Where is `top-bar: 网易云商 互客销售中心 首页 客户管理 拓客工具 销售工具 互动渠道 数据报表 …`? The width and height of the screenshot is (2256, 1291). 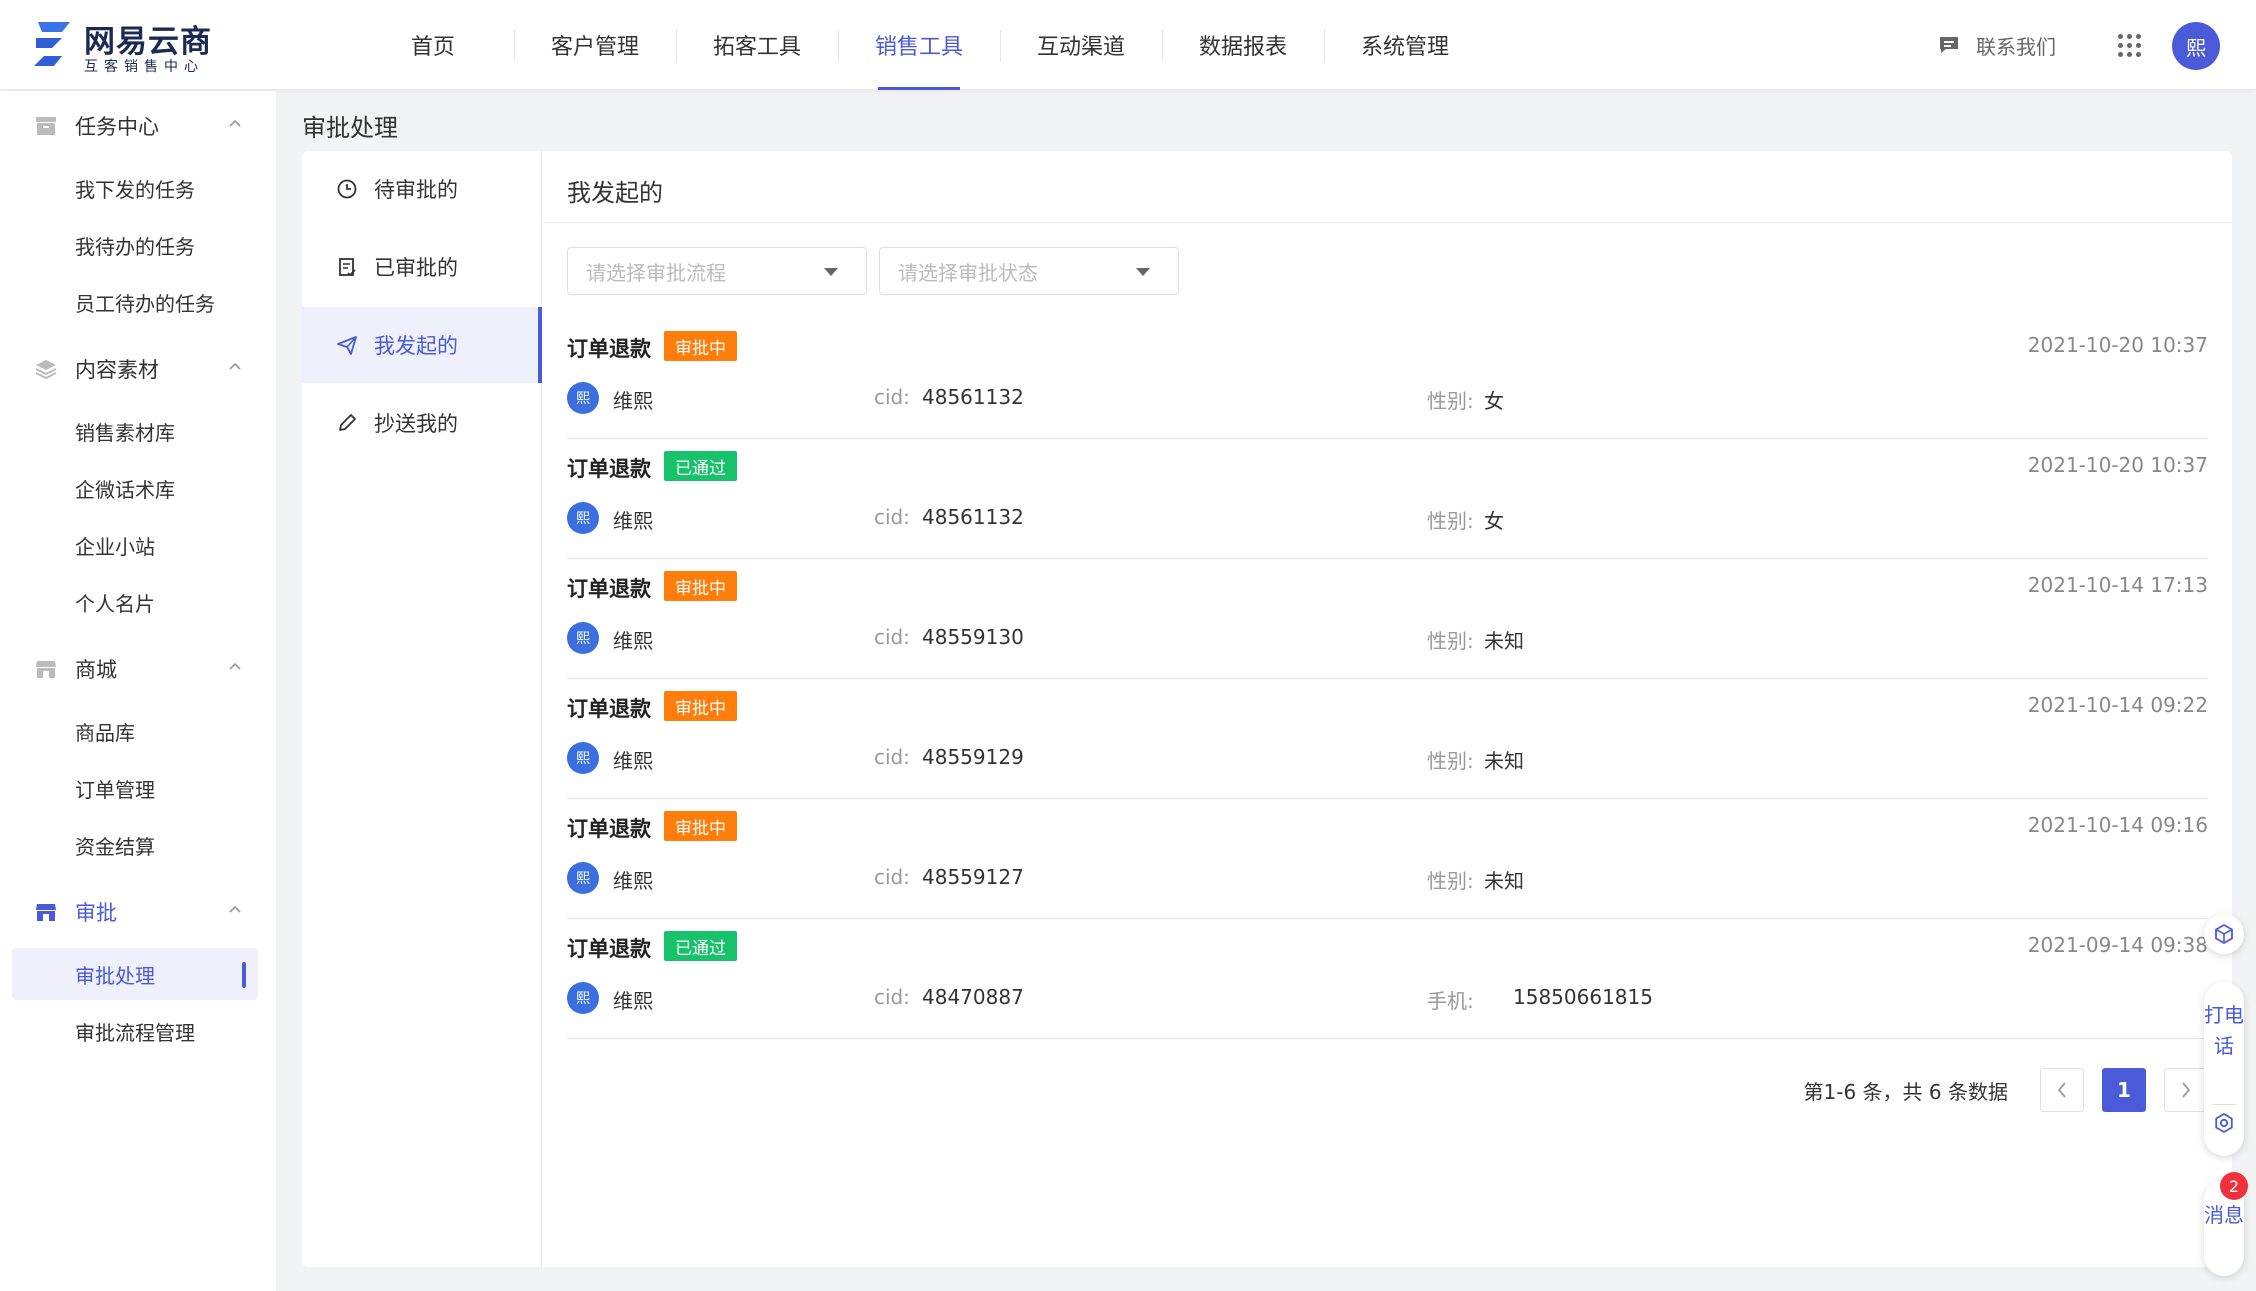 top-bar: 网易云商 互客销售中心 首页 客户管理 拓客工具 销售工具 互动渠道 数据报表 … is located at coordinates (1128, 45).